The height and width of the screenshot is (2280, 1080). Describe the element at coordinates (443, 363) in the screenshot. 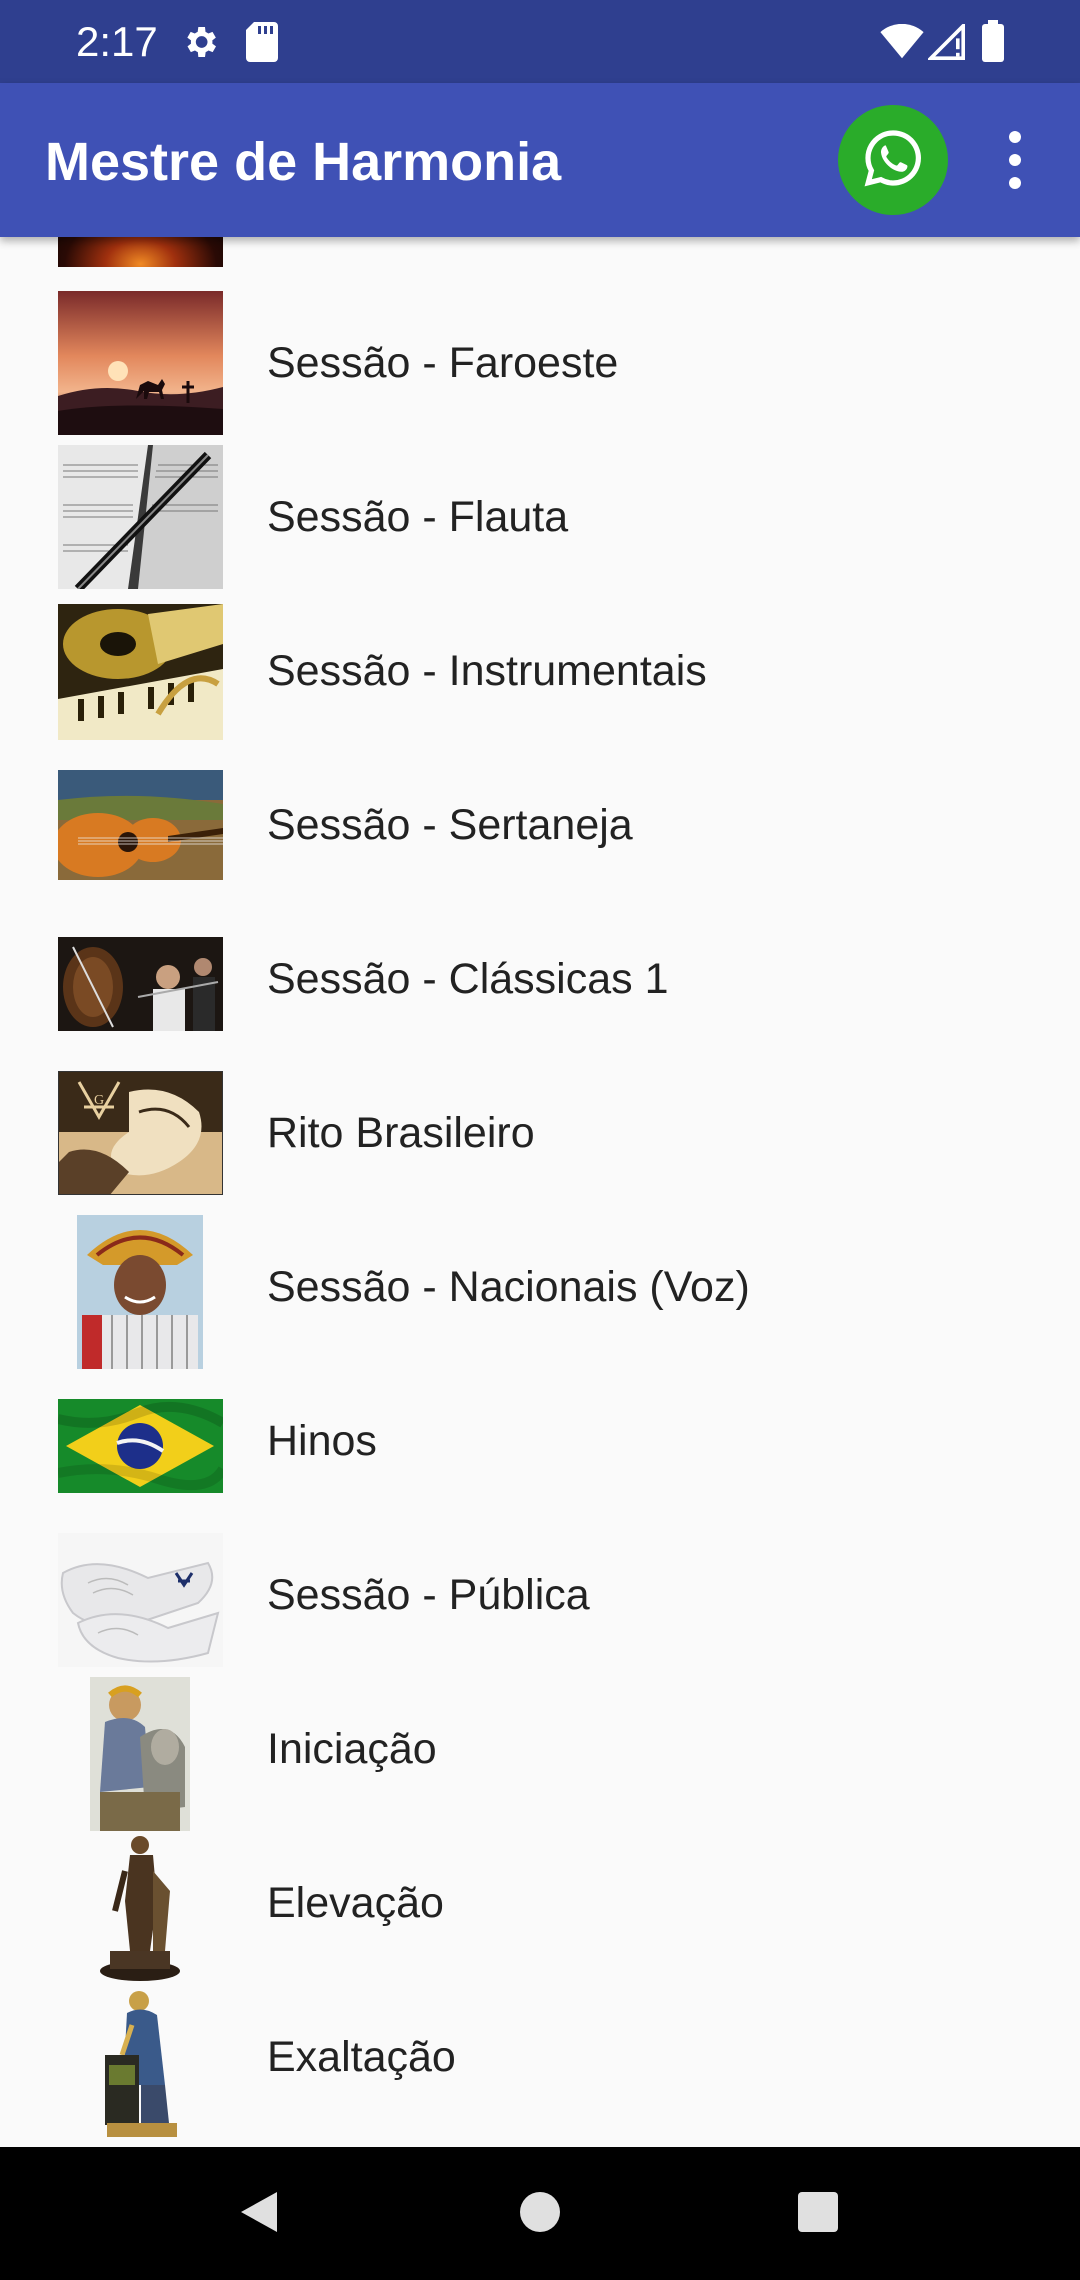

I see `list-item-label: Sessão - Faroeste` at that location.